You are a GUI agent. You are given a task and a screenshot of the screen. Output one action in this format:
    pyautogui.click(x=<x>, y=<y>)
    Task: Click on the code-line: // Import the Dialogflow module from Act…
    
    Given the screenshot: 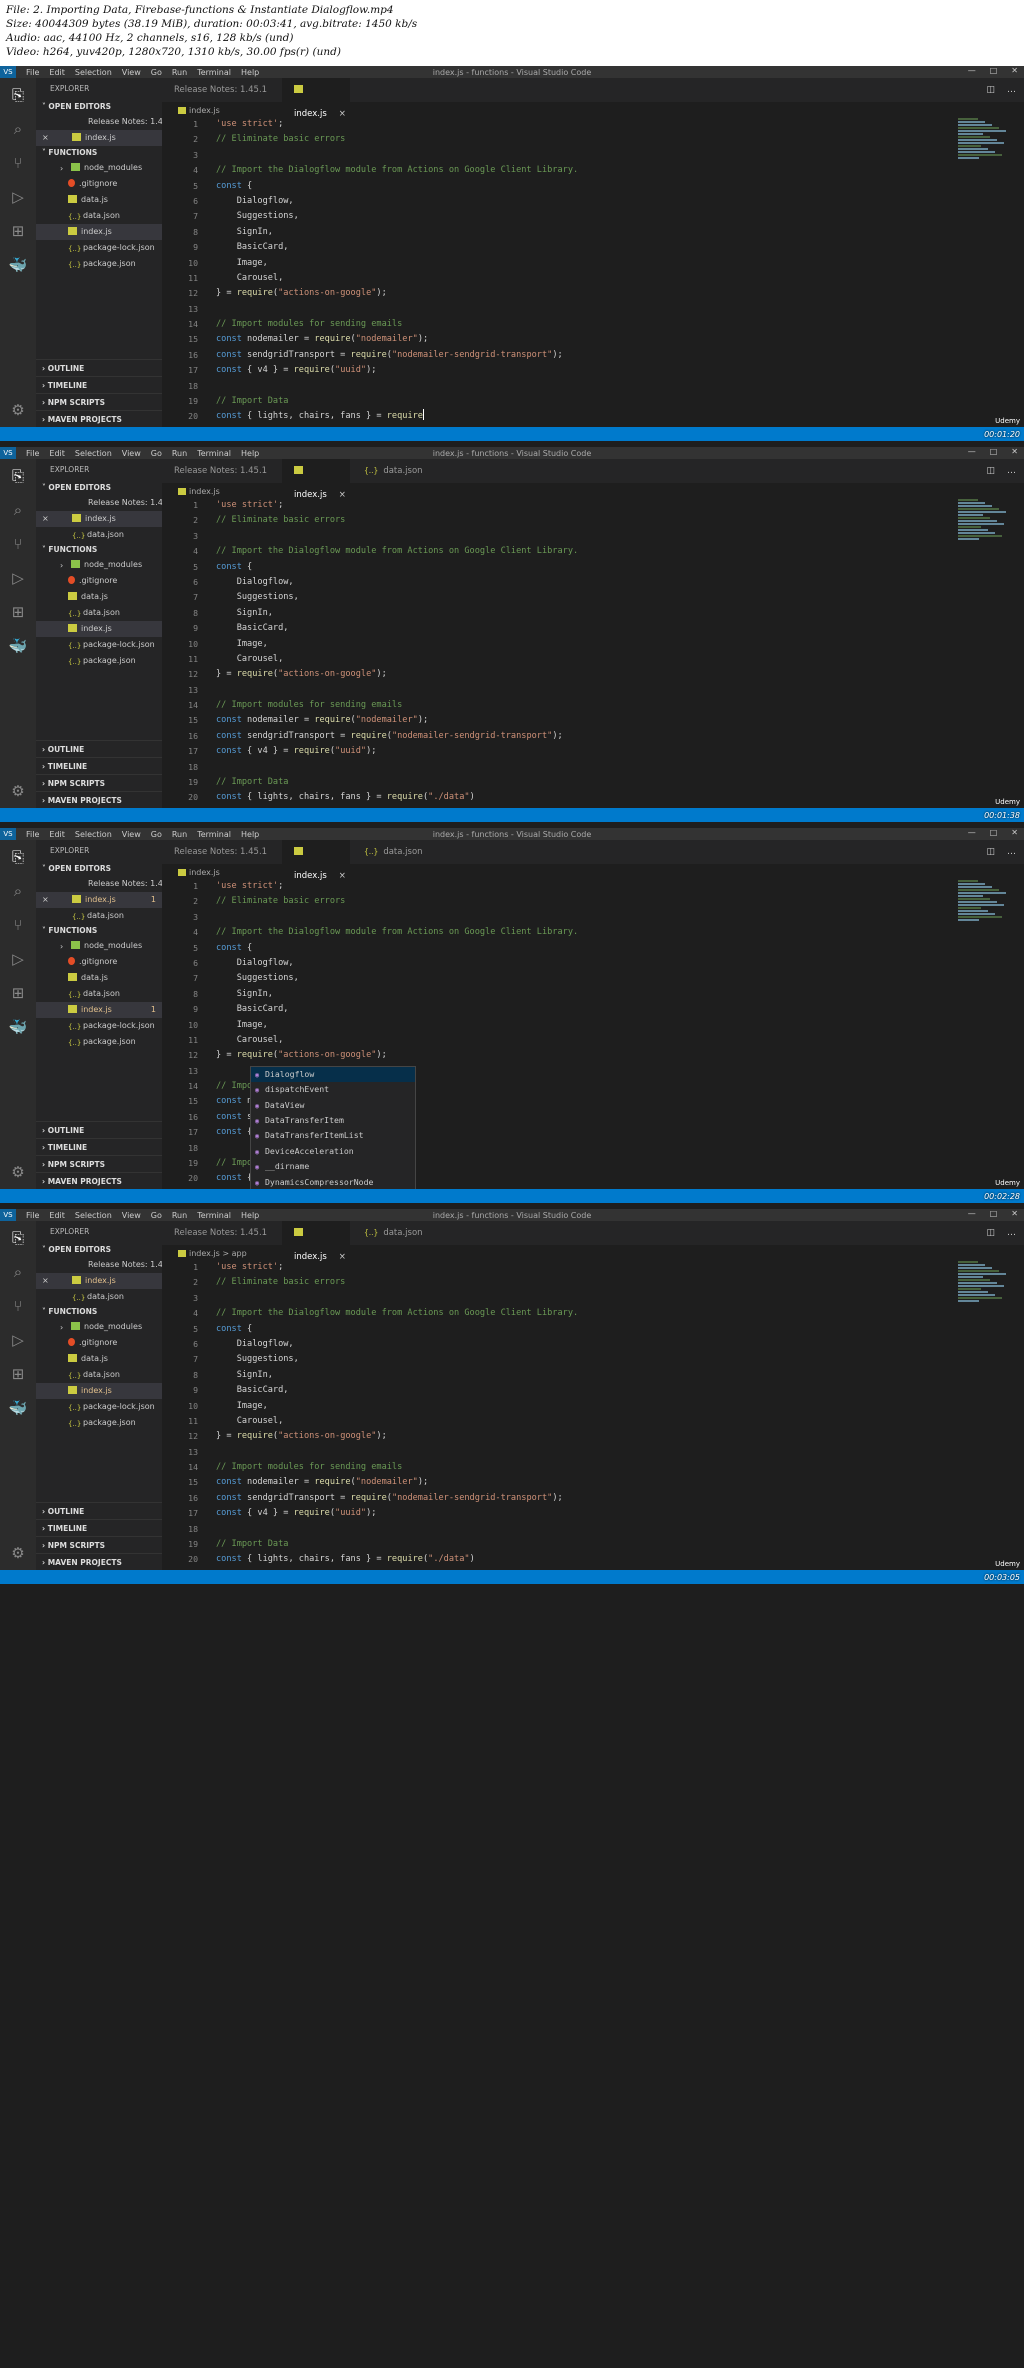 What is the action you would take?
    pyautogui.click(x=620, y=932)
    